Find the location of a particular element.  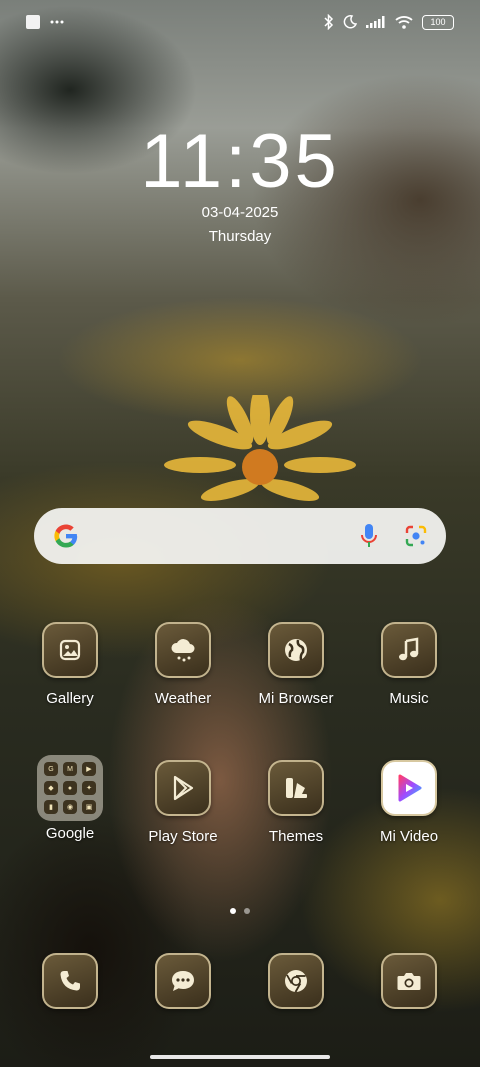

app-mi-video: Mi Video is located at coordinates (409, 802).